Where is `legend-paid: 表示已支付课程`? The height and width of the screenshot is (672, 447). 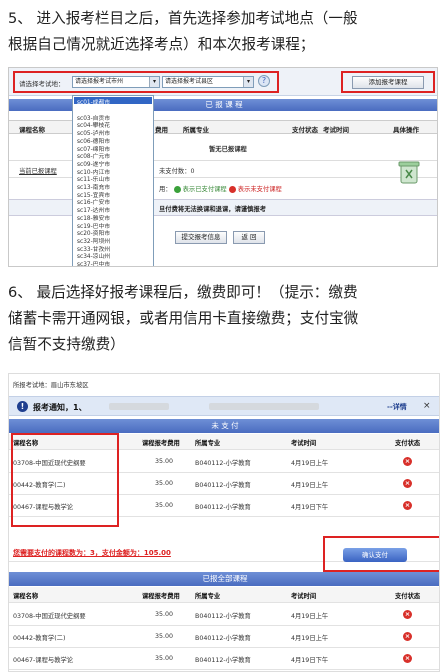 legend-paid: 表示已支付课程 is located at coordinates (204, 189).